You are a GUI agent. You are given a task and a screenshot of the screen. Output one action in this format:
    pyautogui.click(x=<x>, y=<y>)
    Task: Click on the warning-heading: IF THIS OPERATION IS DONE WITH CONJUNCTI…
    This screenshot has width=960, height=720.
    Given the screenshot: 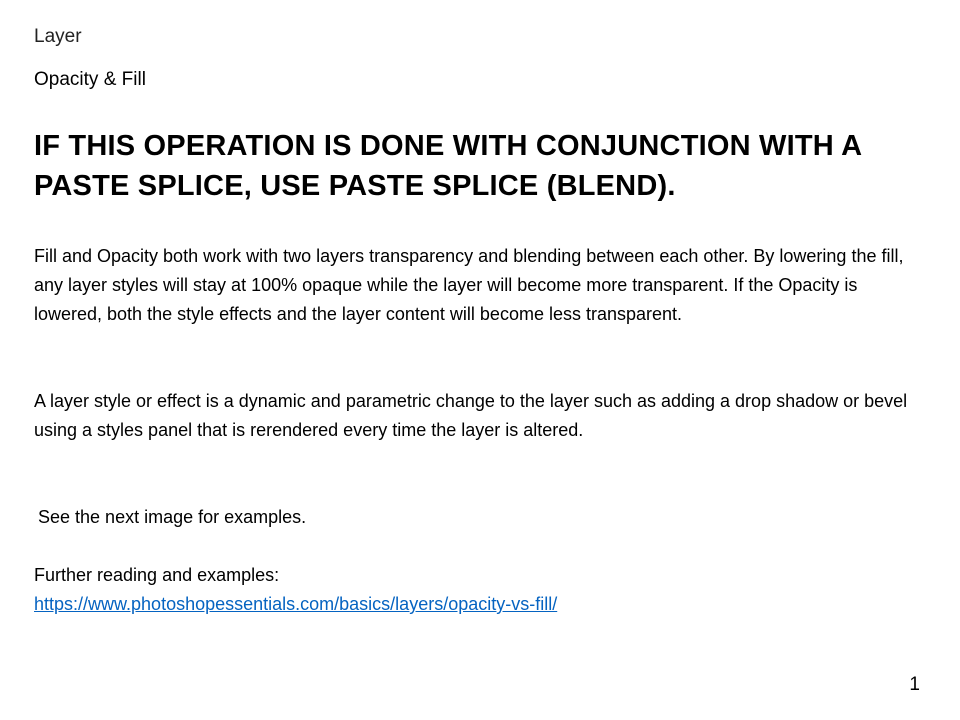 What is the action you would take?
    pyautogui.click(x=448, y=166)
    